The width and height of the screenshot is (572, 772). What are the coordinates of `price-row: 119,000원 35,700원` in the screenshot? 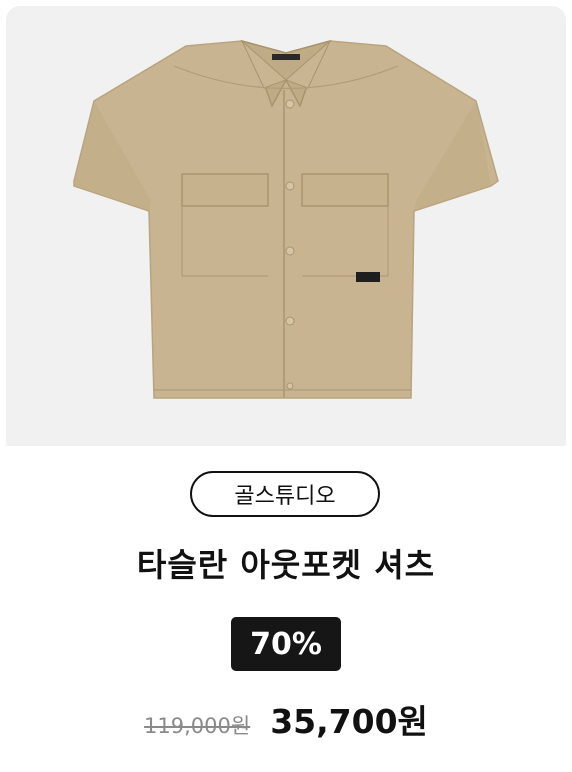 It's located at (286, 719).